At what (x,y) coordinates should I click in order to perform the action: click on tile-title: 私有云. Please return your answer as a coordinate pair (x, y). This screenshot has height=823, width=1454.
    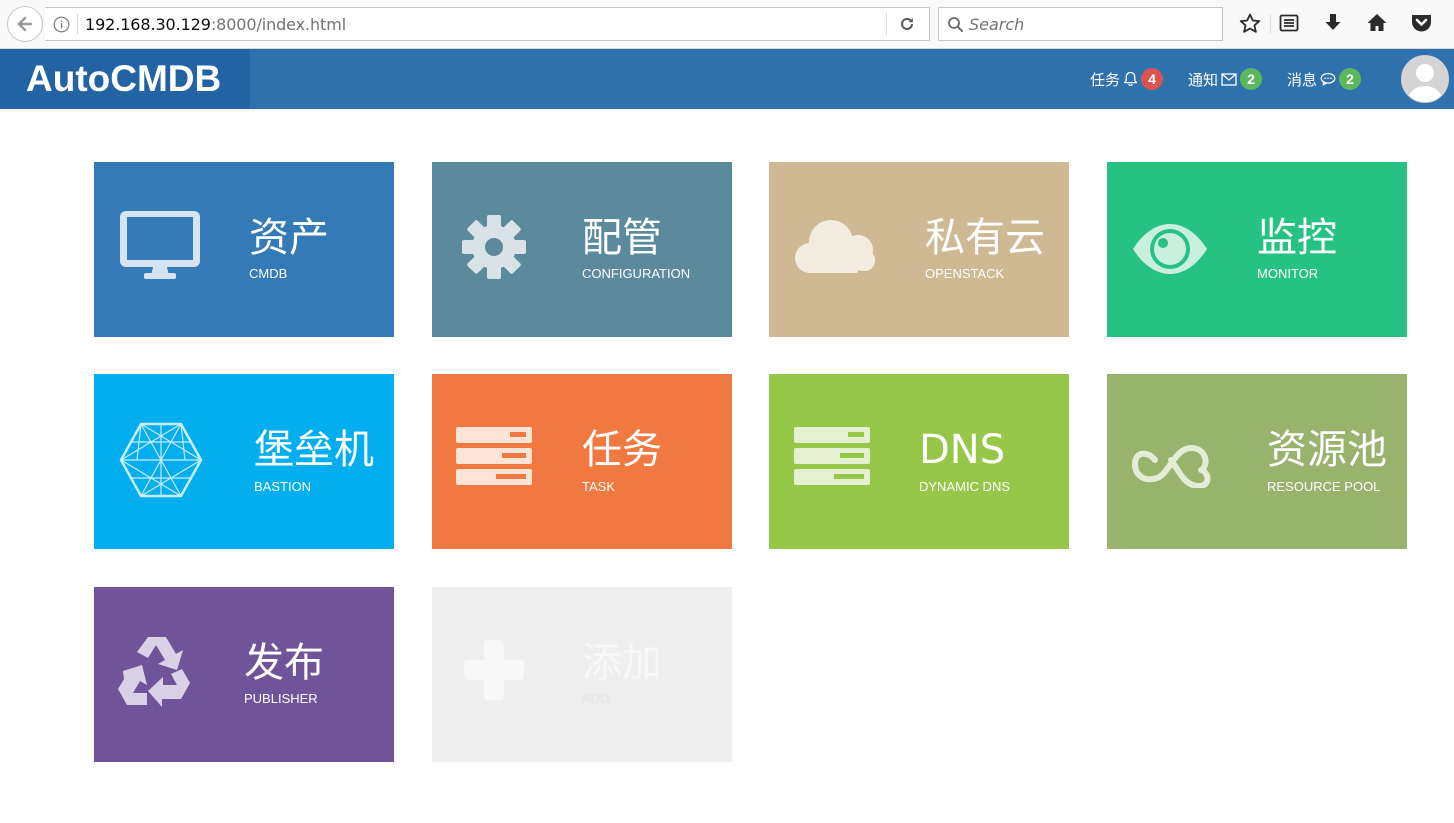
    Looking at the image, I should click on (985, 238).